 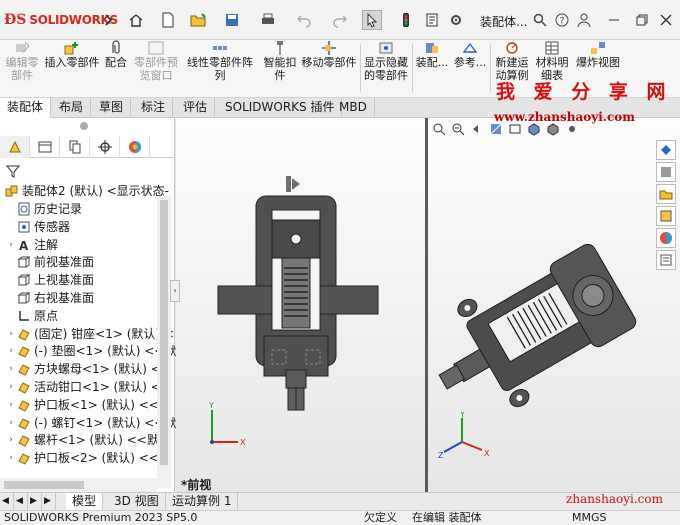 What do you see at coordinates (458, 129) in the screenshot?
I see `zoom-to-area-icon` at bounding box center [458, 129].